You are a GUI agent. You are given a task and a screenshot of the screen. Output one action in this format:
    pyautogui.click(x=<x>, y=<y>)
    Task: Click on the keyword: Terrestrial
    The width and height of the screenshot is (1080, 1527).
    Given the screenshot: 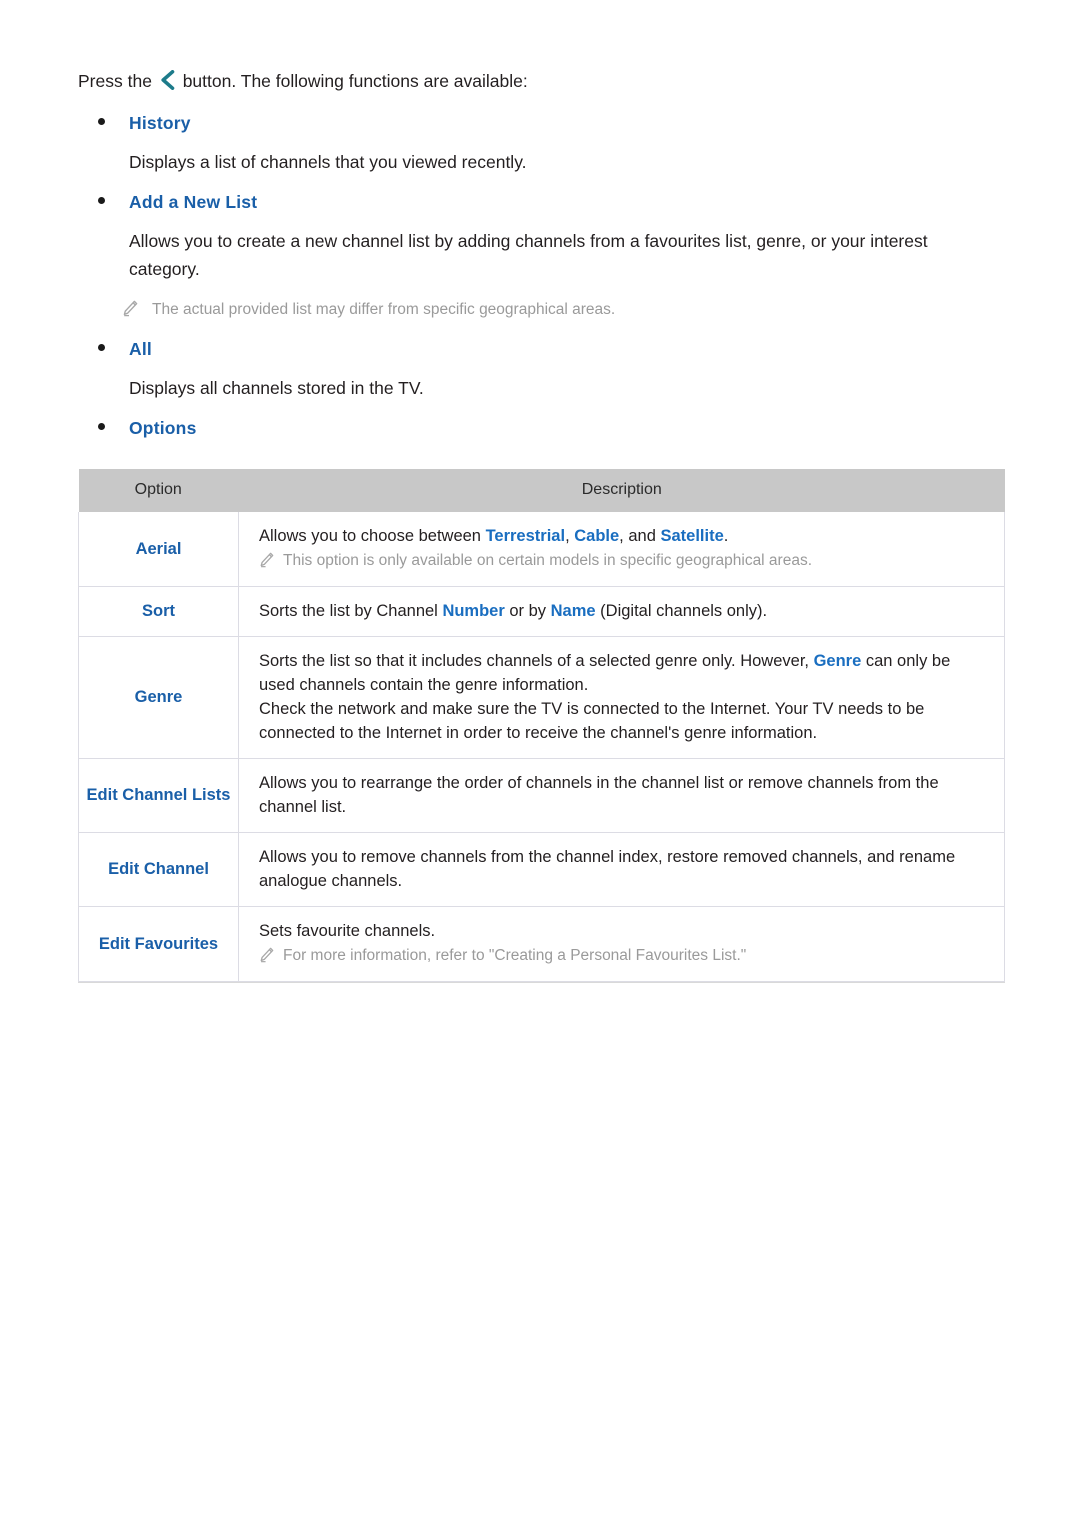 What is the action you would take?
    pyautogui.click(x=525, y=536)
    